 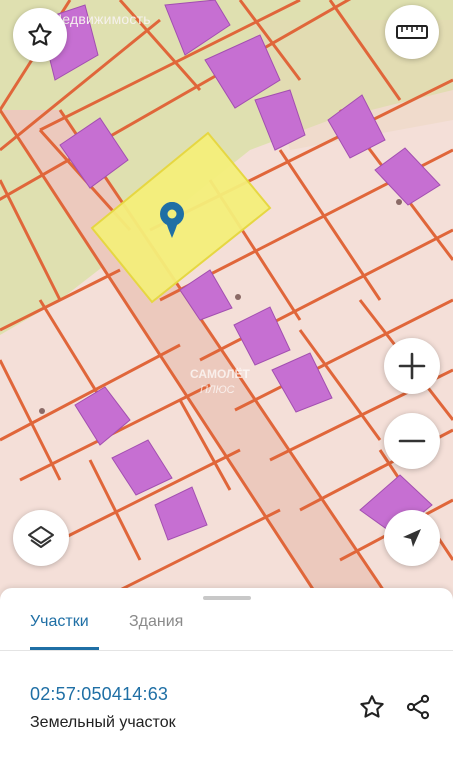 I want to click on brand-label: Недвижимость, so click(x=101, y=19).